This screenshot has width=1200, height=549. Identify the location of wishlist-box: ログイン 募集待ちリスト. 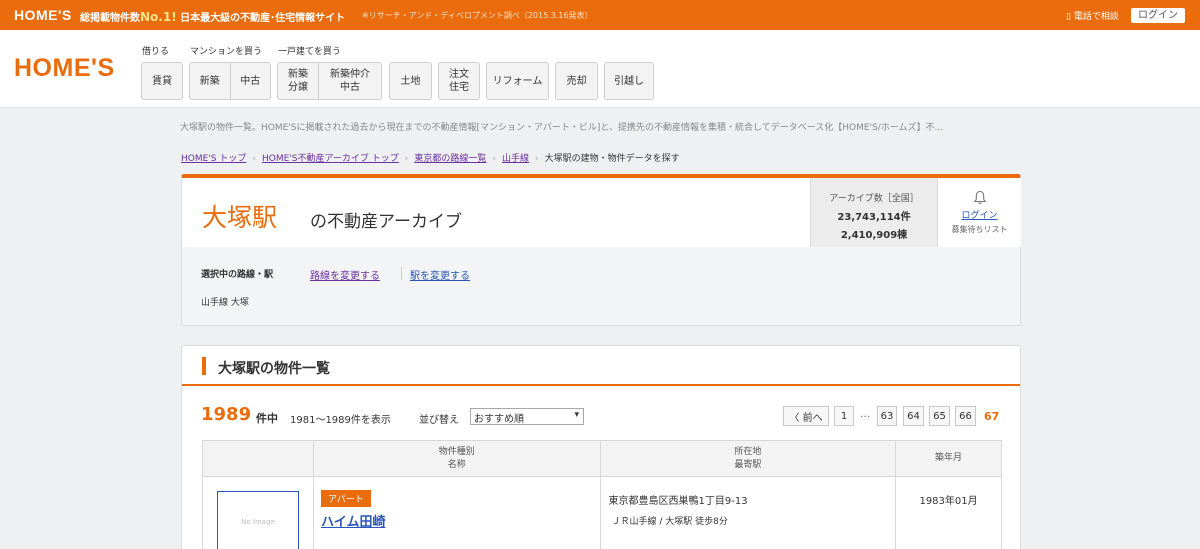
(979, 212).